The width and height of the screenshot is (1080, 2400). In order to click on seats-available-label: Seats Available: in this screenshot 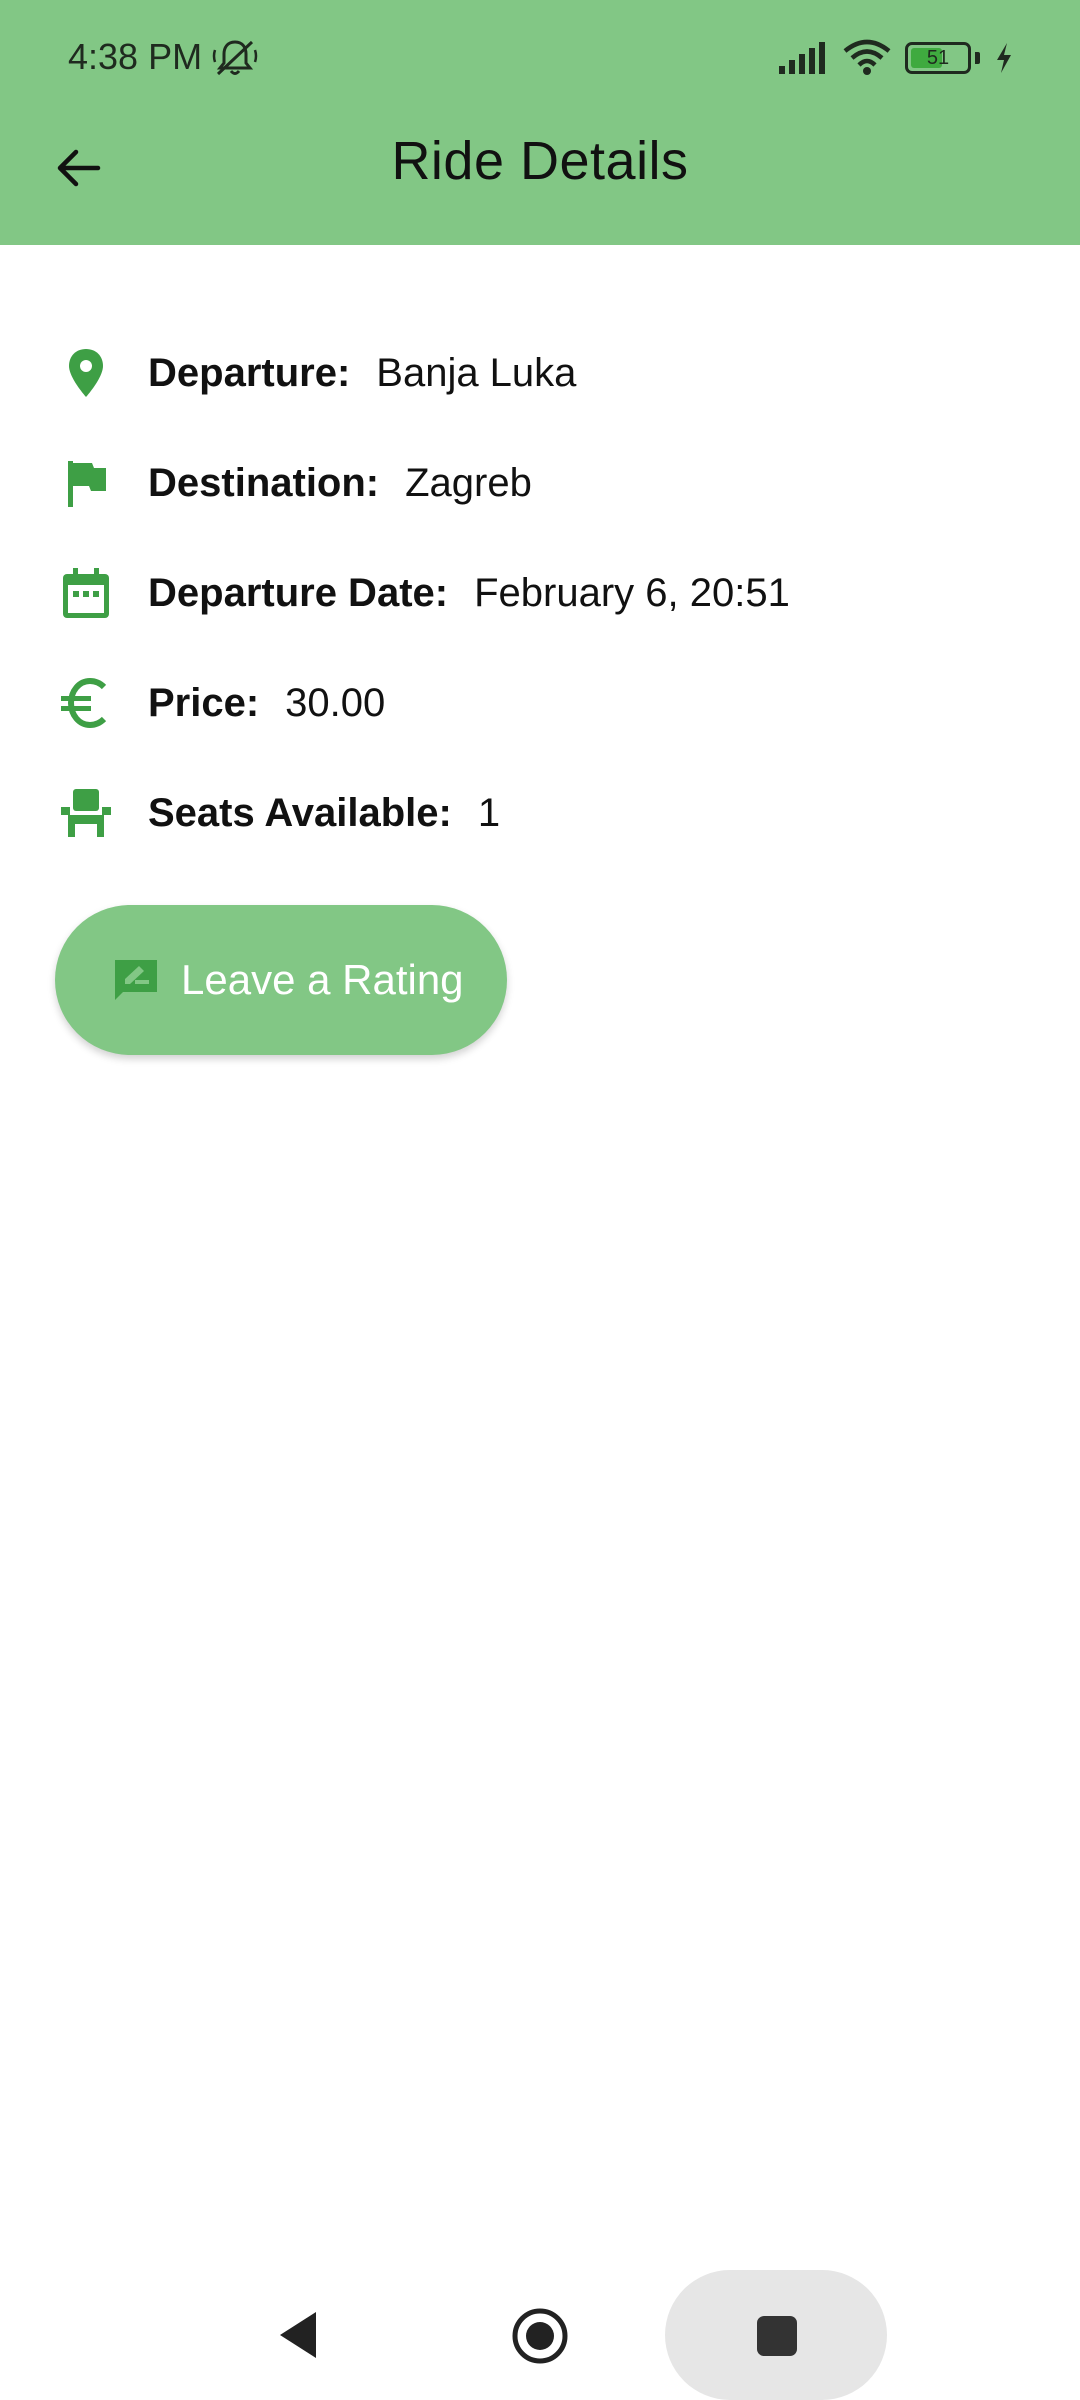, I will do `click(300, 812)`.